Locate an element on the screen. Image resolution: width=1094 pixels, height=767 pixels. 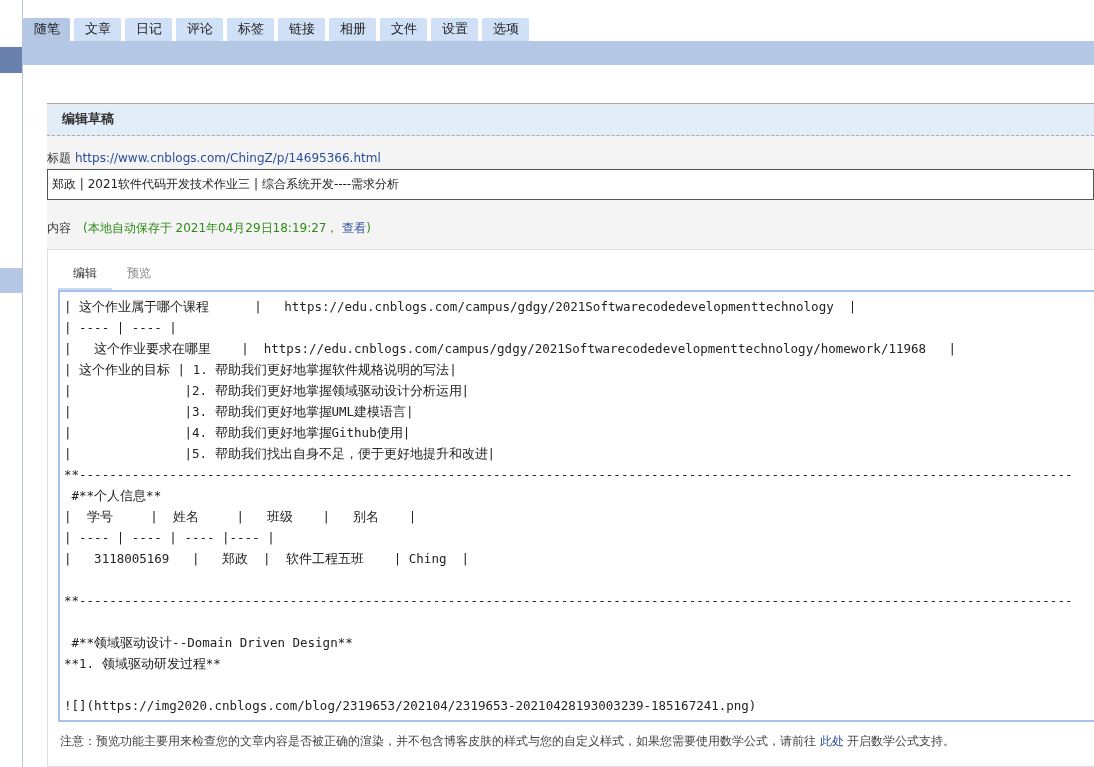
editor-tab: 预览 is located at coordinates (139, 275).